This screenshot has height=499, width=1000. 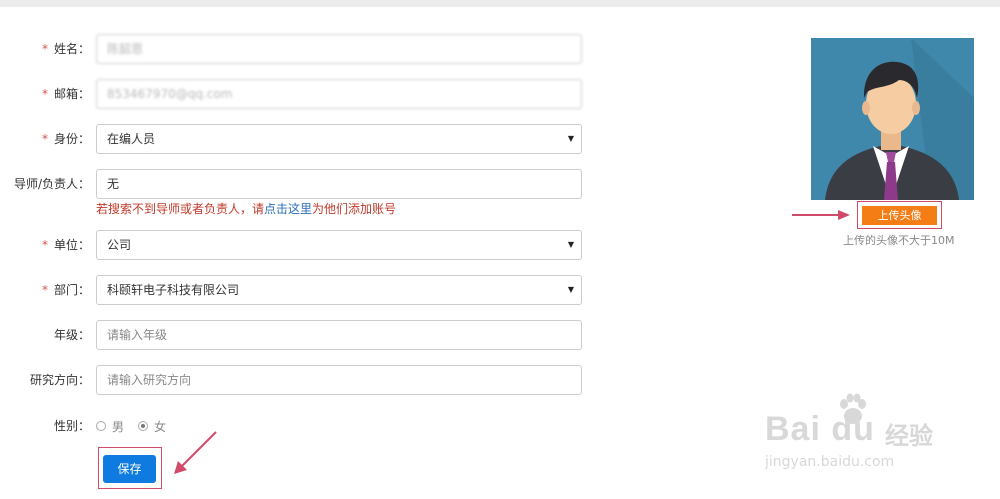 I want to click on dept-select: 科颐轩电子科技有限公司 ▼, so click(x=339, y=290).